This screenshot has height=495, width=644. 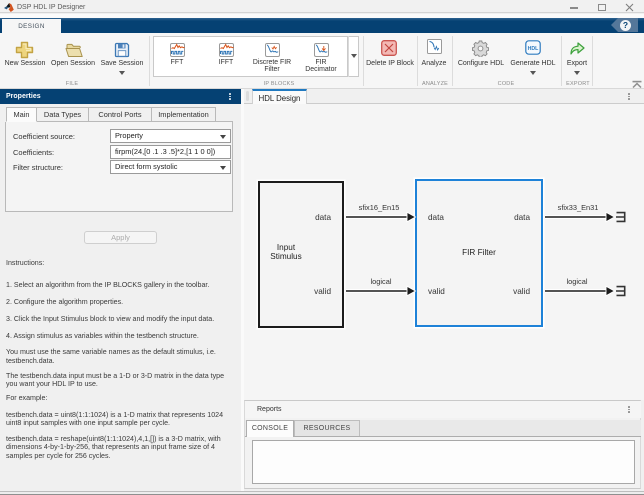 I want to click on svg-text: HDL, so click(x=533, y=49).